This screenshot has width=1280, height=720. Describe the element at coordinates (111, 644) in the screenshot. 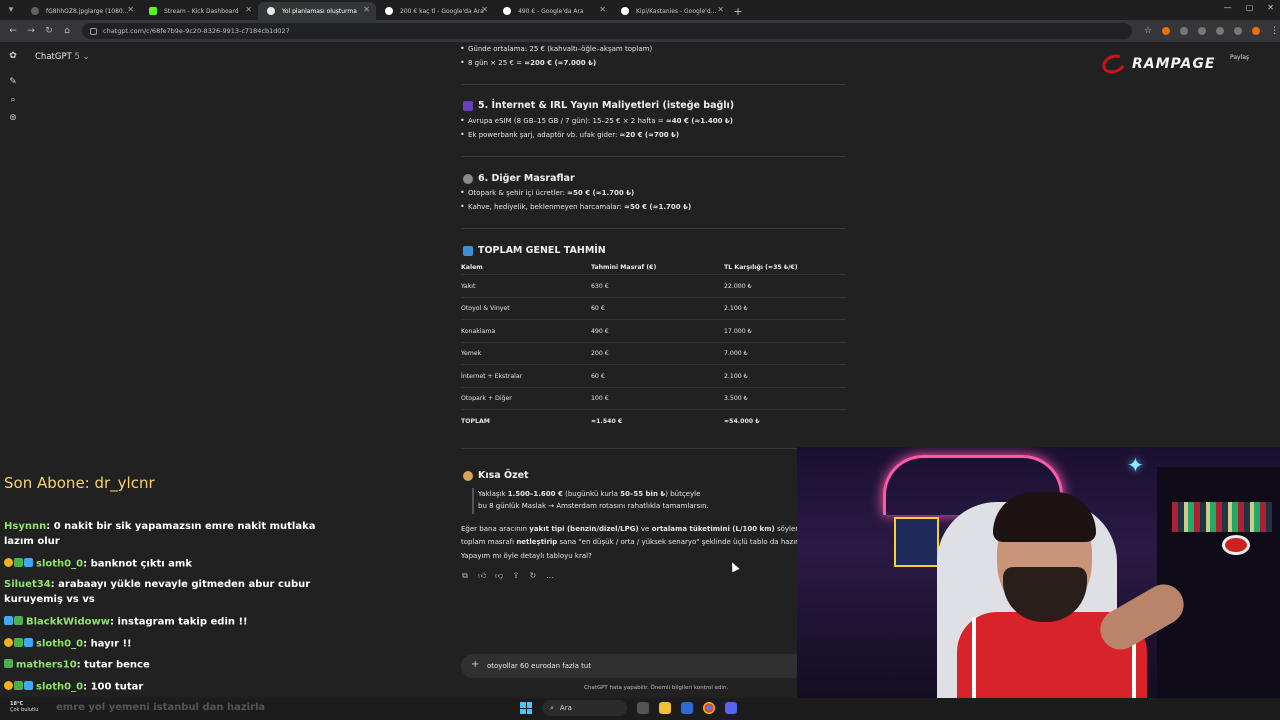

I see `chat-text: hayır !!` at that location.